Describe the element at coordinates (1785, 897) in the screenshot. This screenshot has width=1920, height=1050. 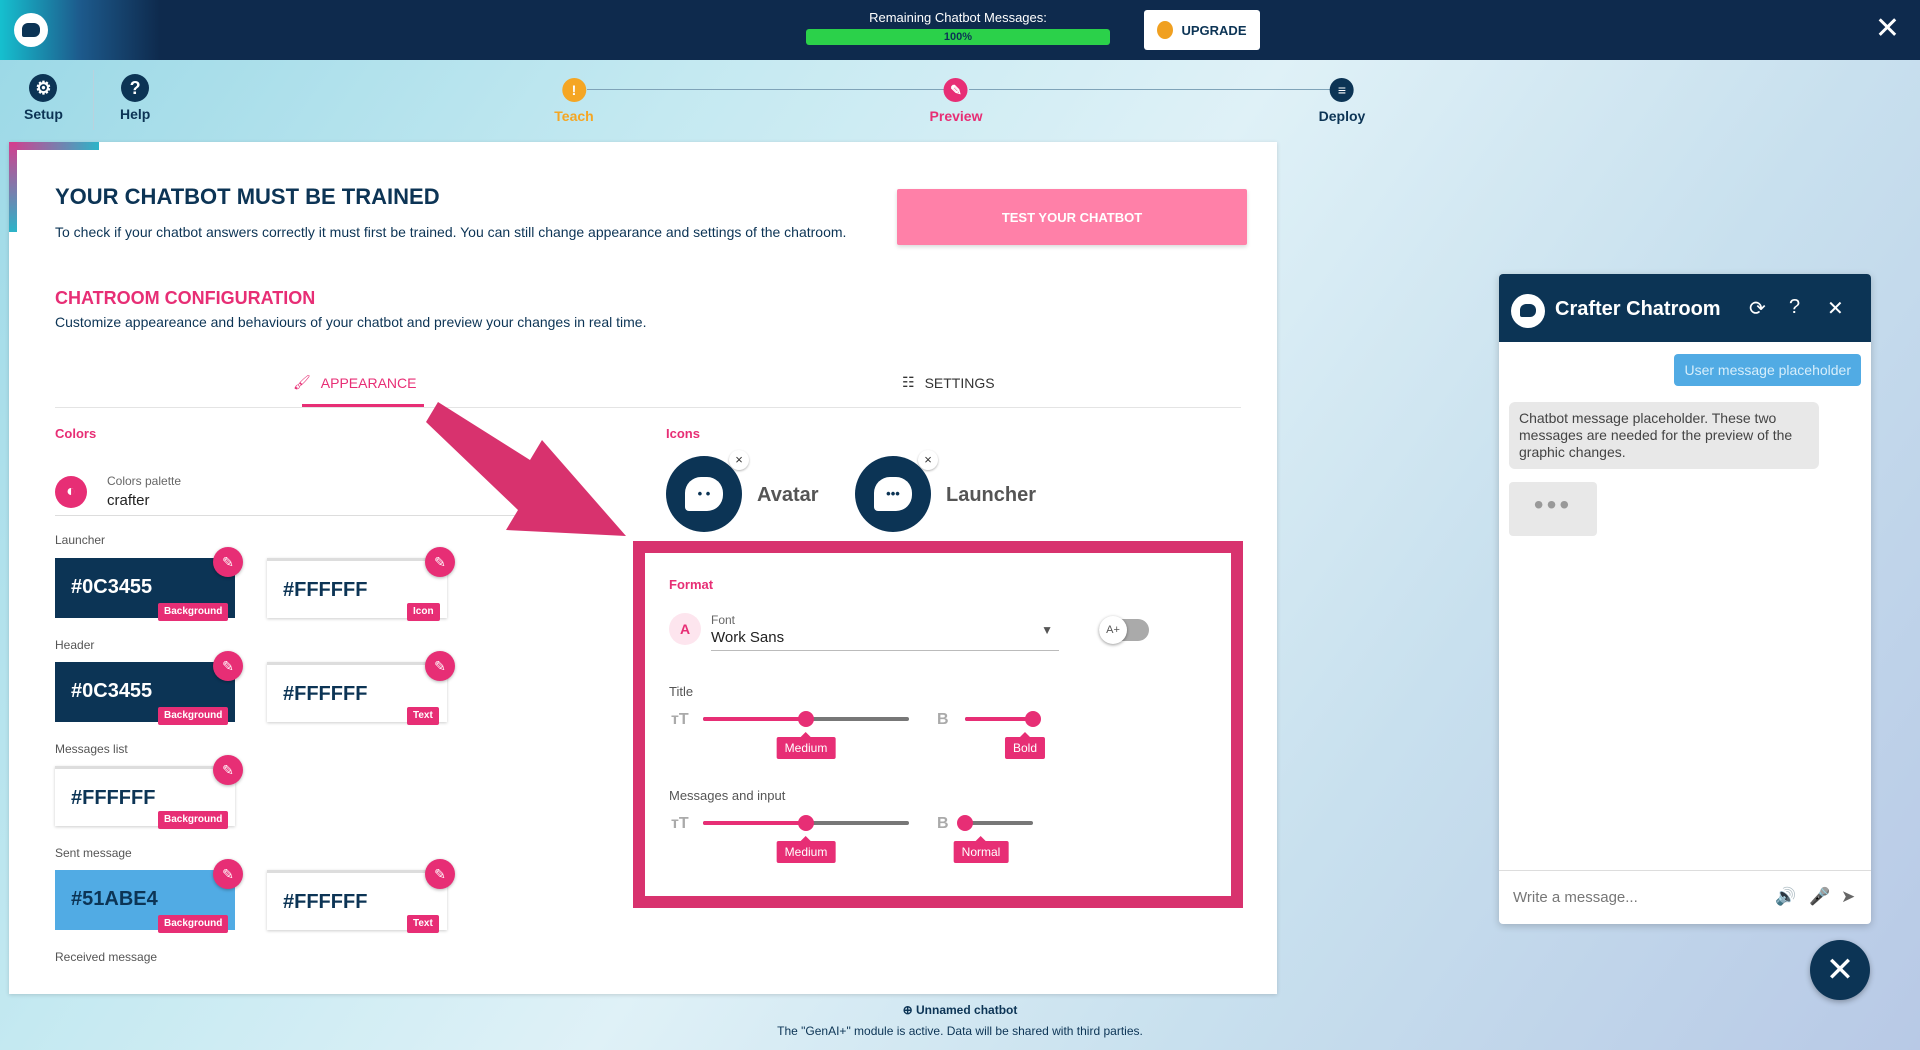
I see `speaker-icon: 🔊` at that location.